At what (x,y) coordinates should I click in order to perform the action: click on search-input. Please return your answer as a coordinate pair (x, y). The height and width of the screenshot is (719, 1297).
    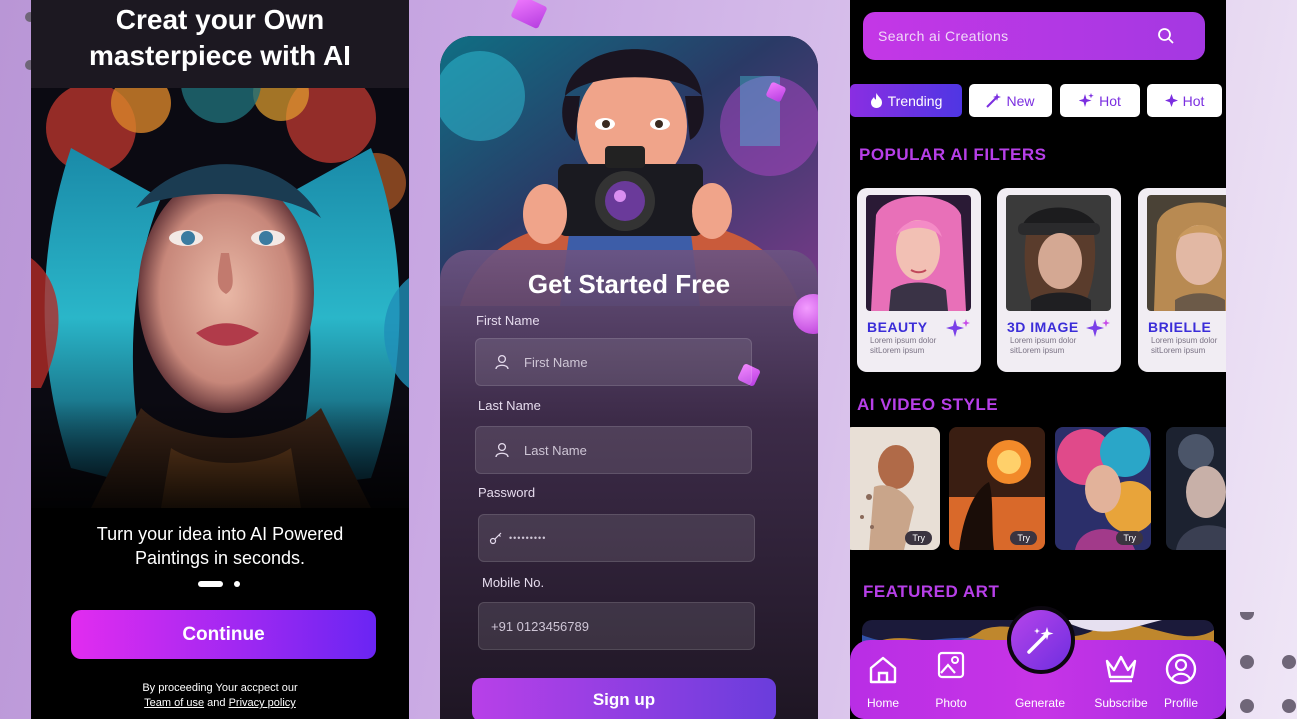
    Looking at the image, I should click on (1010, 36).